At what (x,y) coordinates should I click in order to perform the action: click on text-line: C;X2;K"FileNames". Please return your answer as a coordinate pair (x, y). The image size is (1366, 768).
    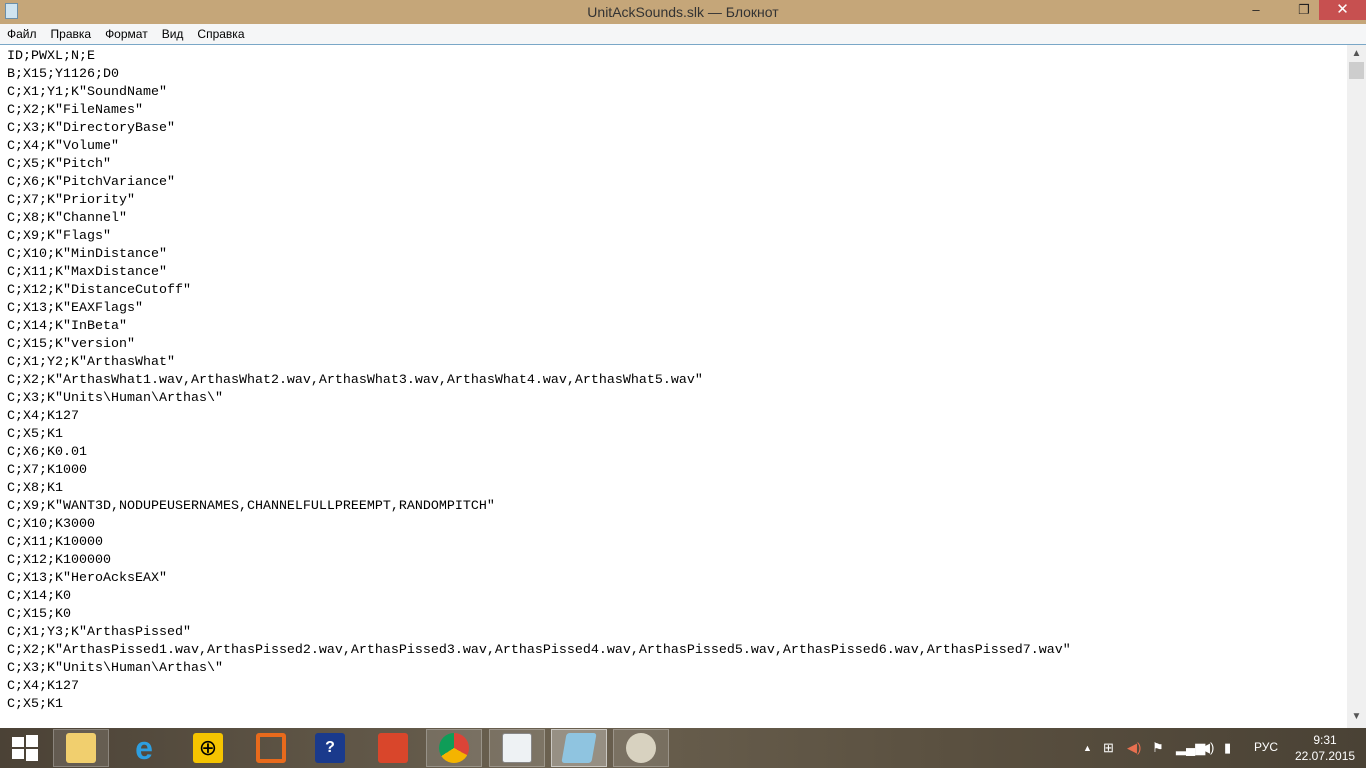
    Looking at the image, I should click on (75, 110).